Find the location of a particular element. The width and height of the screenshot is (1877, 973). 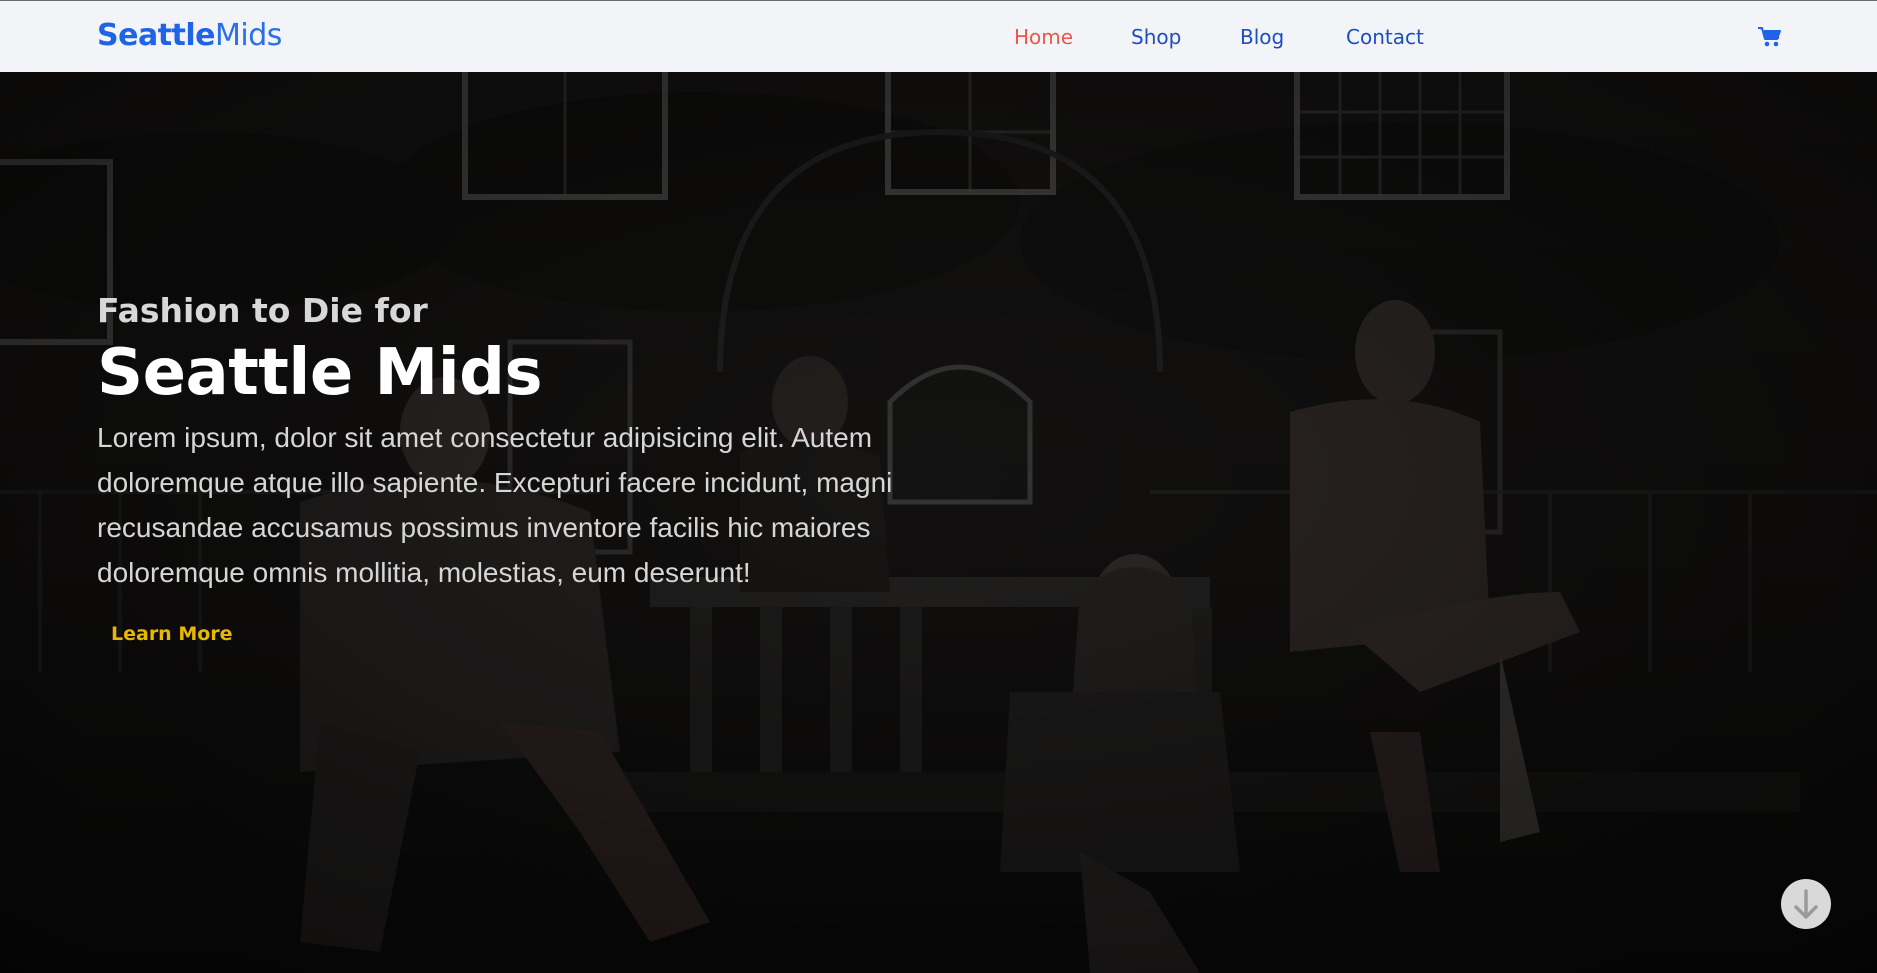

shopping-cart-icon is located at coordinates (1770, 37).